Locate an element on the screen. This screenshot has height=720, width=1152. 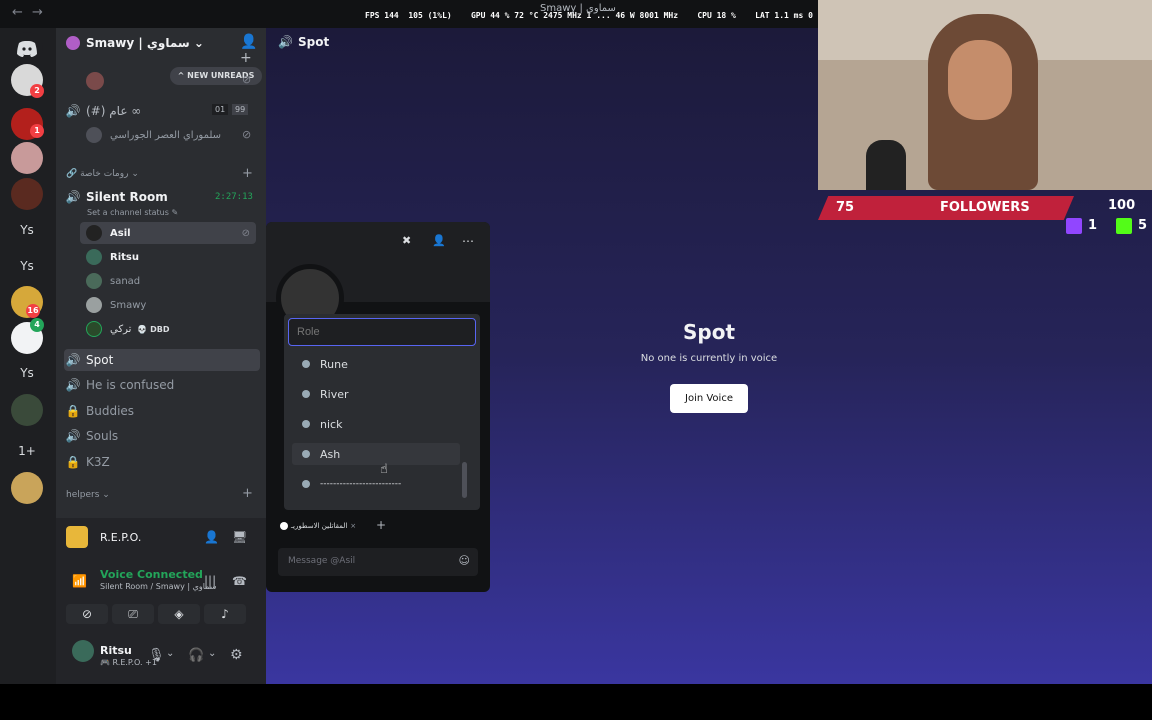
followers-label: FOLLOWERS is located at coordinates (985, 207).